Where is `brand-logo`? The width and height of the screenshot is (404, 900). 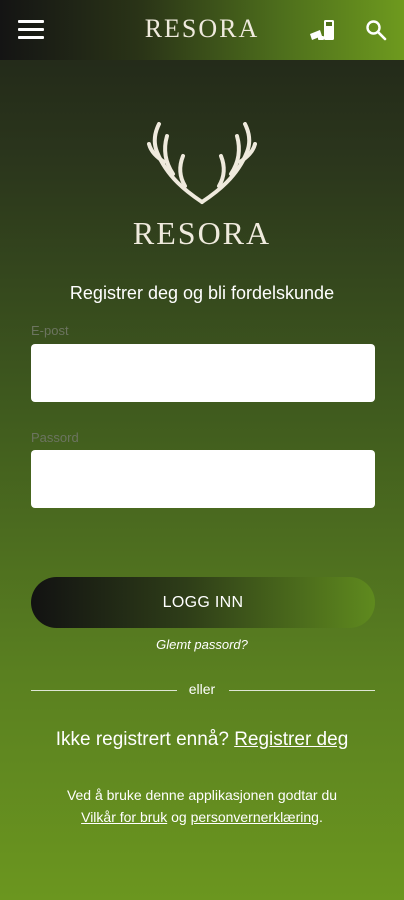 brand-logo is located at coordinates (202, 164).